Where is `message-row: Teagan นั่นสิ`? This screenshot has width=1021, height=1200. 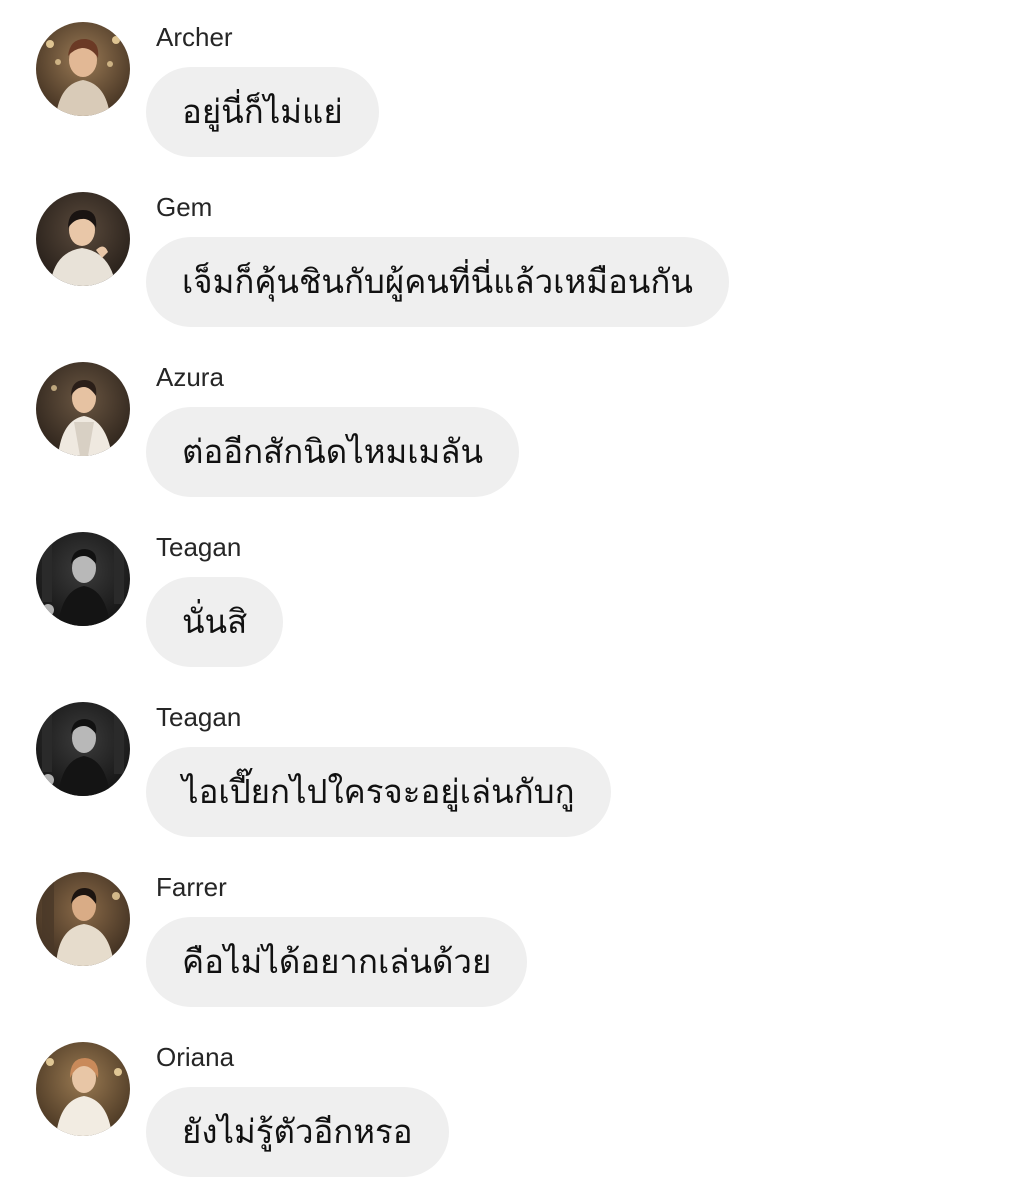
message-row: Teagan นั่นสิ is located at coordinates (510, 595).